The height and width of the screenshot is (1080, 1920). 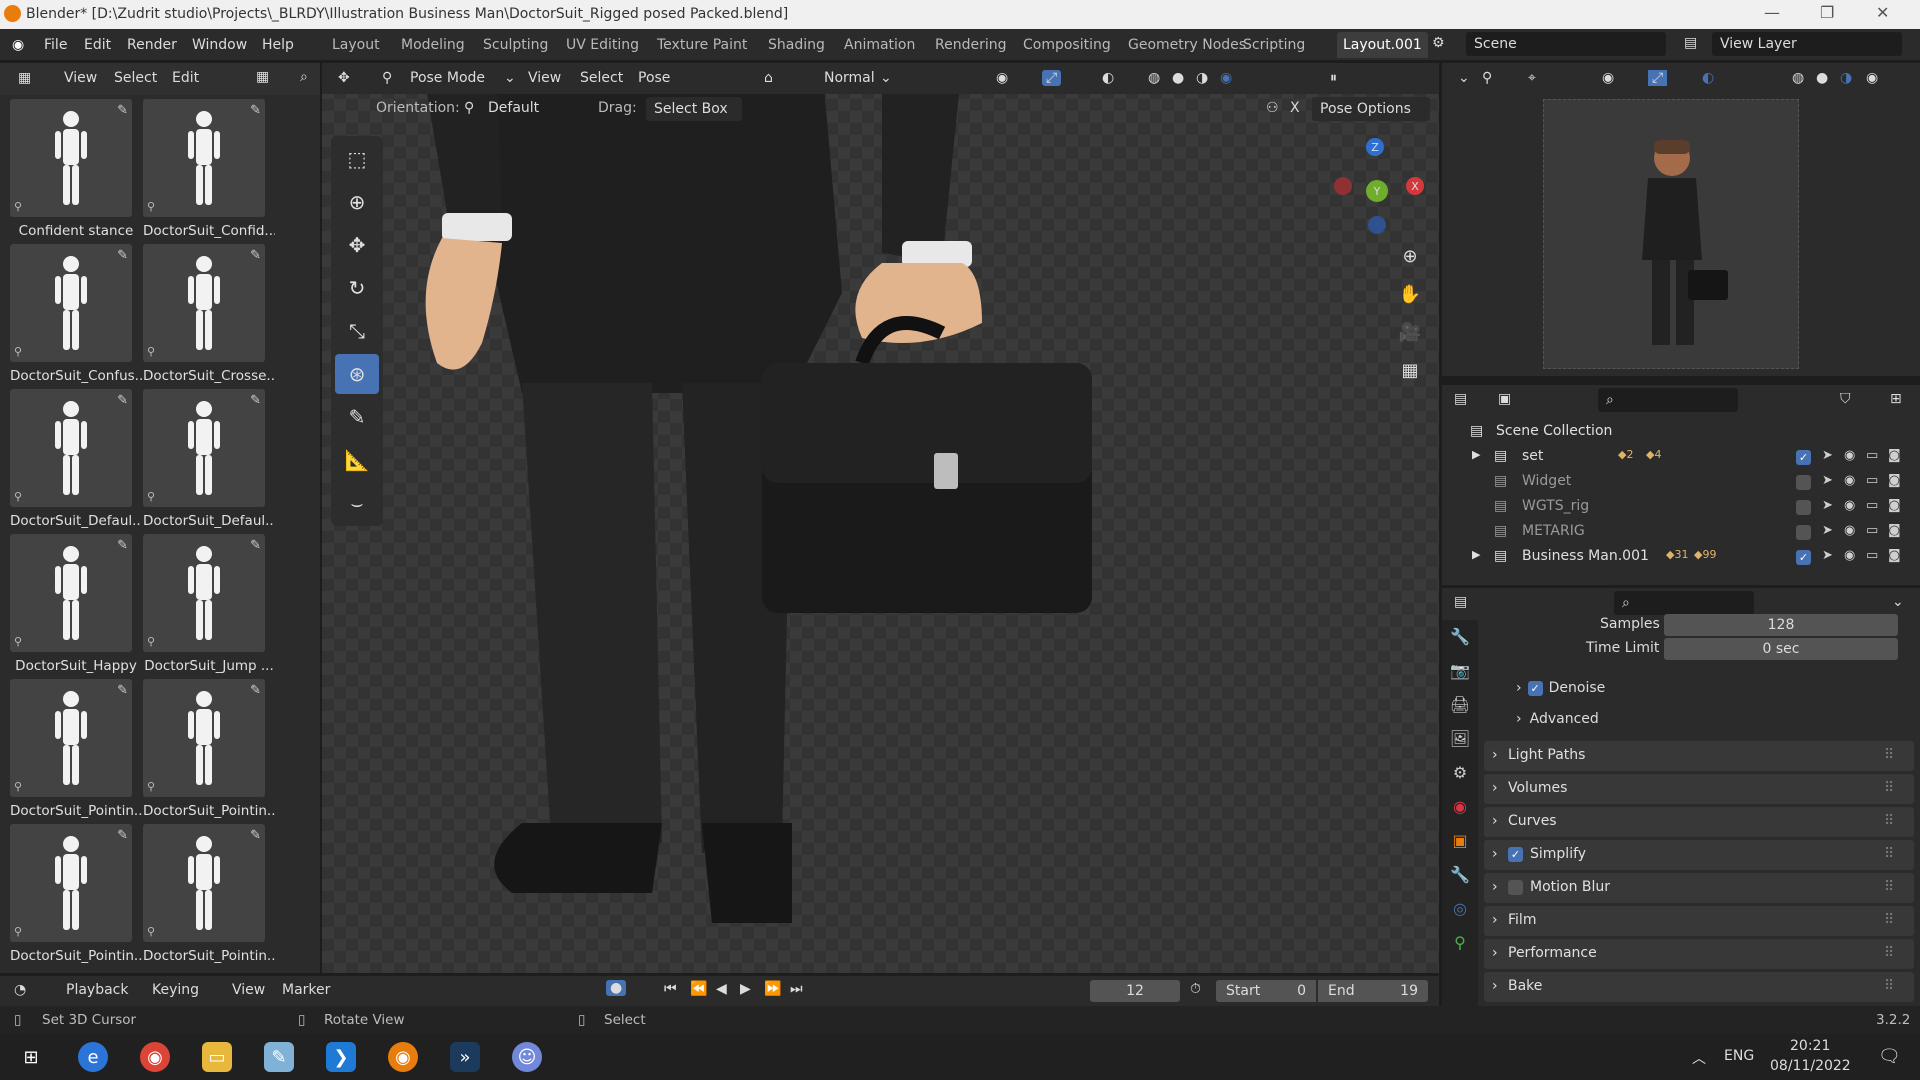 What do you see at coordinates (1460, 637) in the screenshot?
I see `tool-tab-icon: 🔧` at bounding box center [1460, 637].